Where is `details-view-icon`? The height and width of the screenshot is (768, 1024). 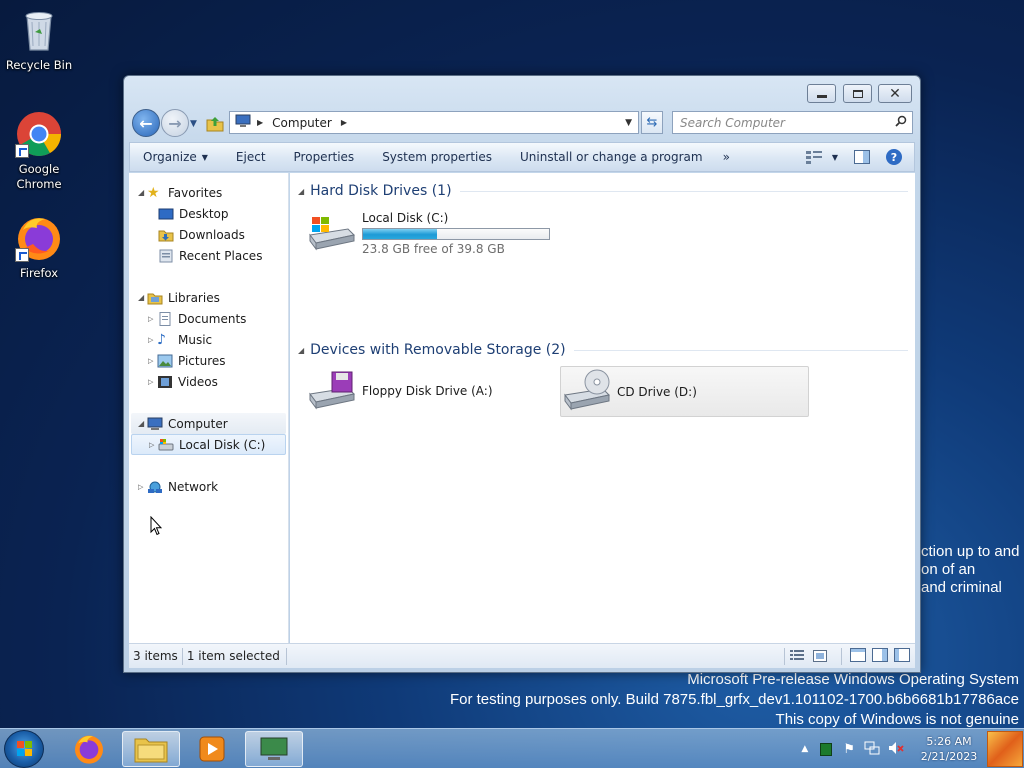 details-view-icon is located at coordinates (797, 654).